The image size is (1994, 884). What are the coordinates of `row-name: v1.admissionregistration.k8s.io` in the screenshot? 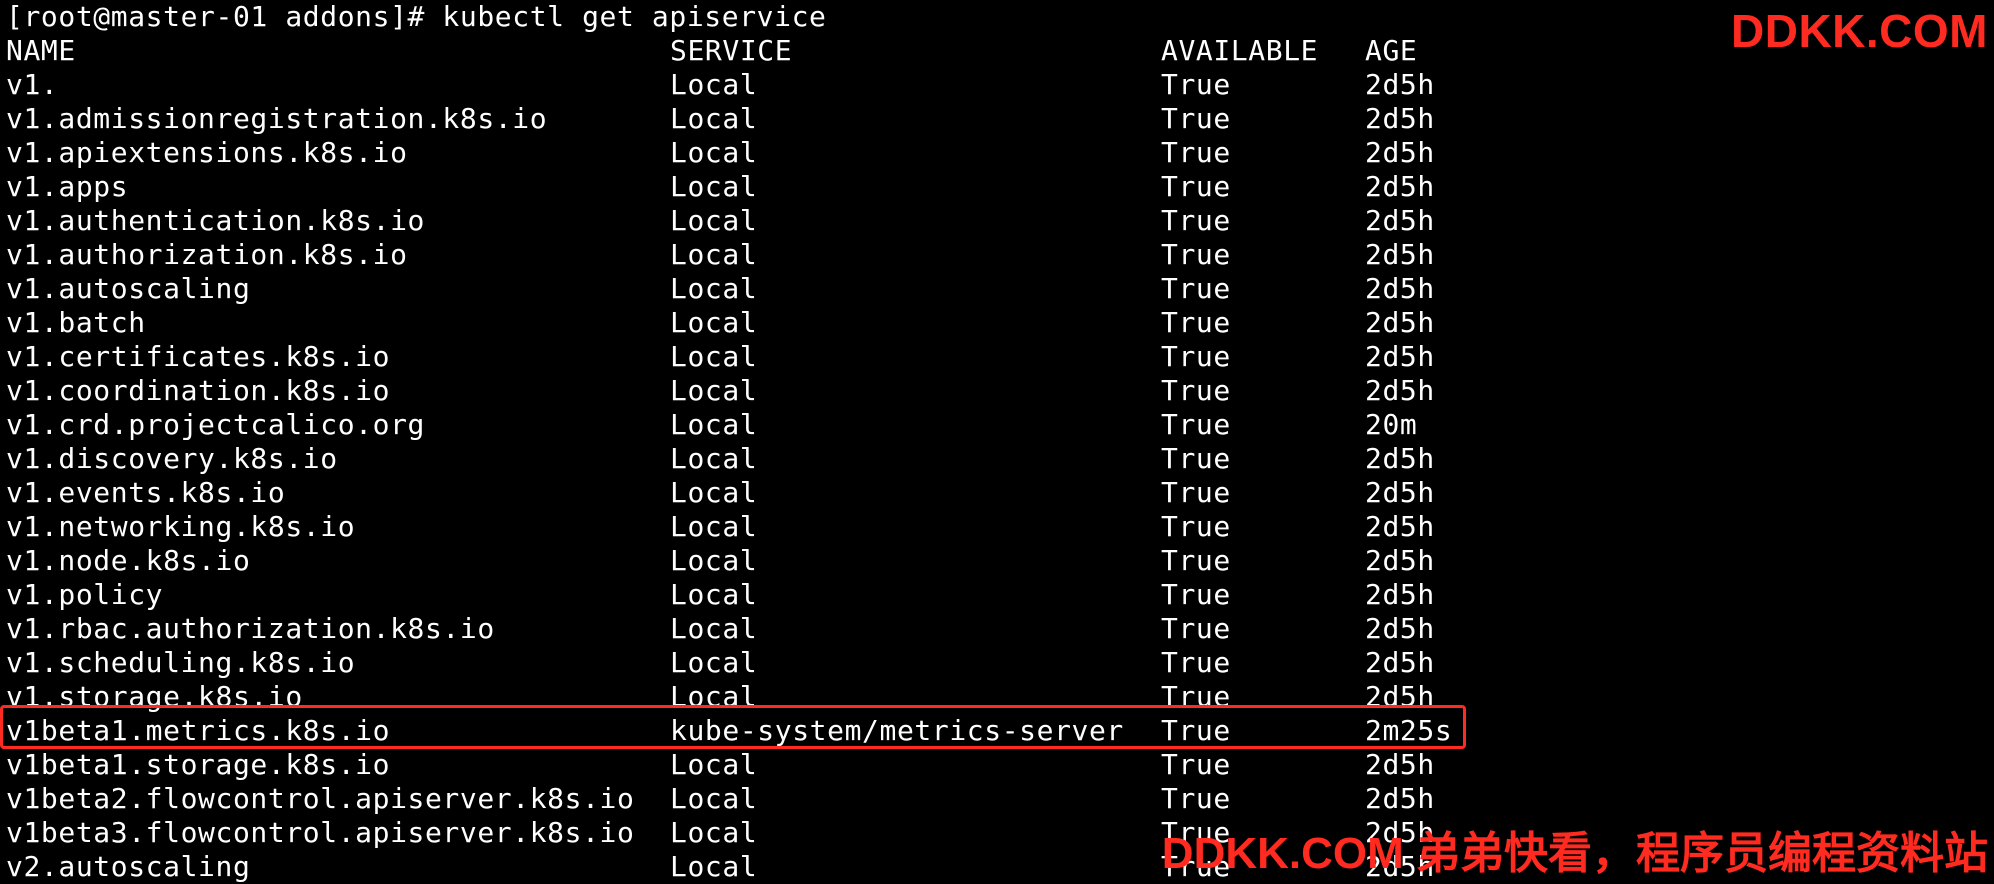 It's located at (277, 118).